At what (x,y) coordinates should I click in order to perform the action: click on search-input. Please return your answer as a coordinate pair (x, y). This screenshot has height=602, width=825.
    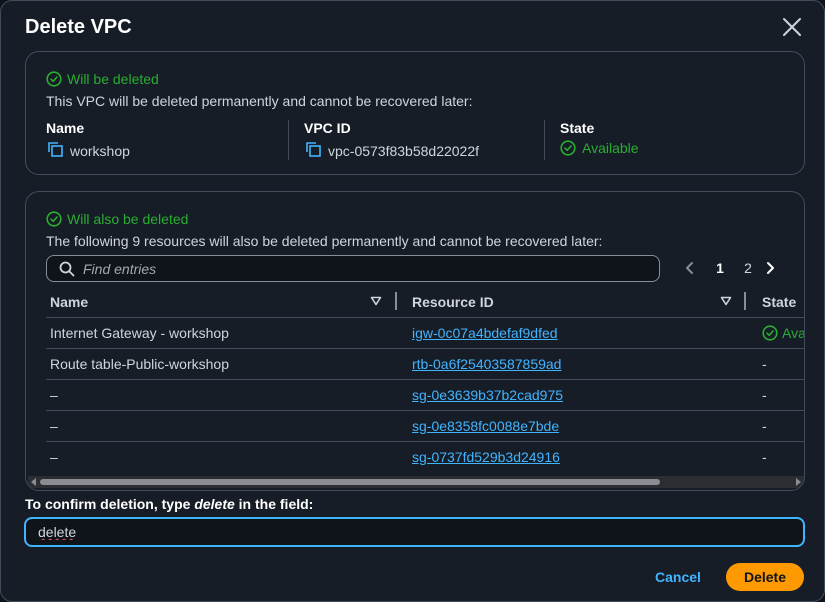
    Looking at the image, I should click on (353, 268).